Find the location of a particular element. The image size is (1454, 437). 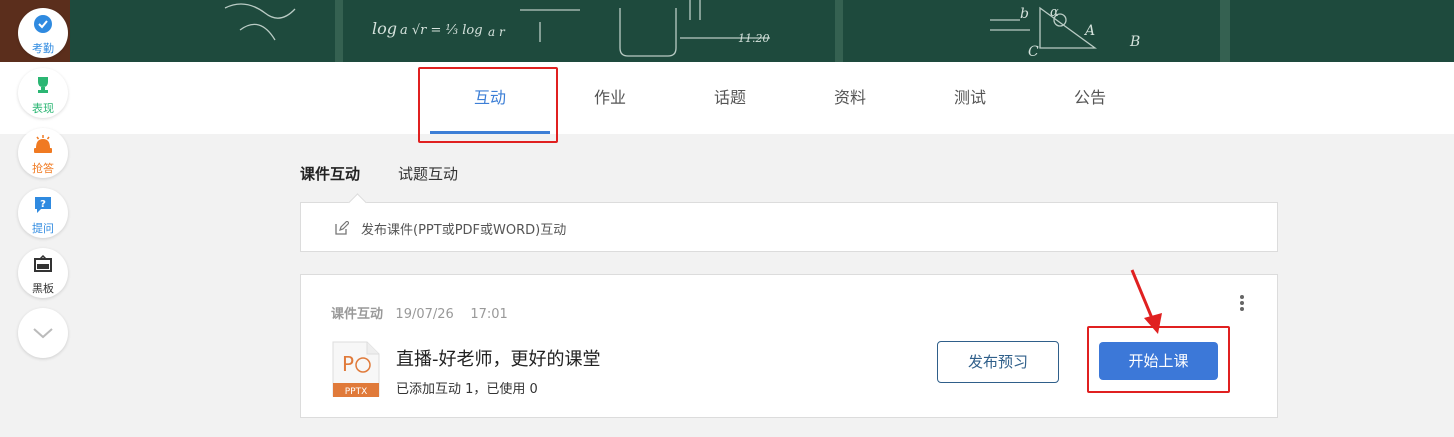

buzzer-icon is located at coordinates (43, 144).